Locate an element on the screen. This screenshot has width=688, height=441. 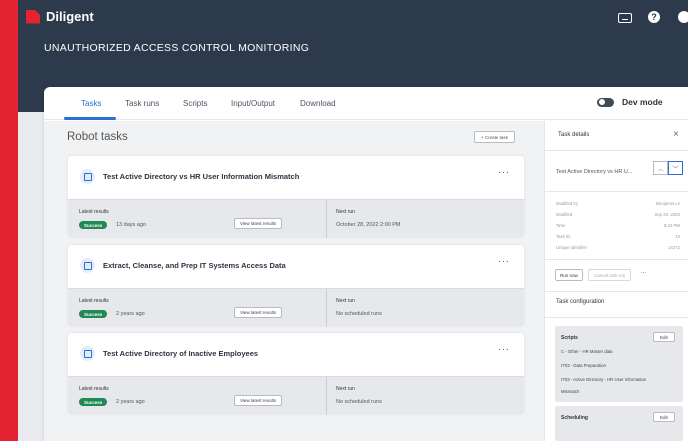
brand-logo: Diligent is located at coordinates (60, 16).